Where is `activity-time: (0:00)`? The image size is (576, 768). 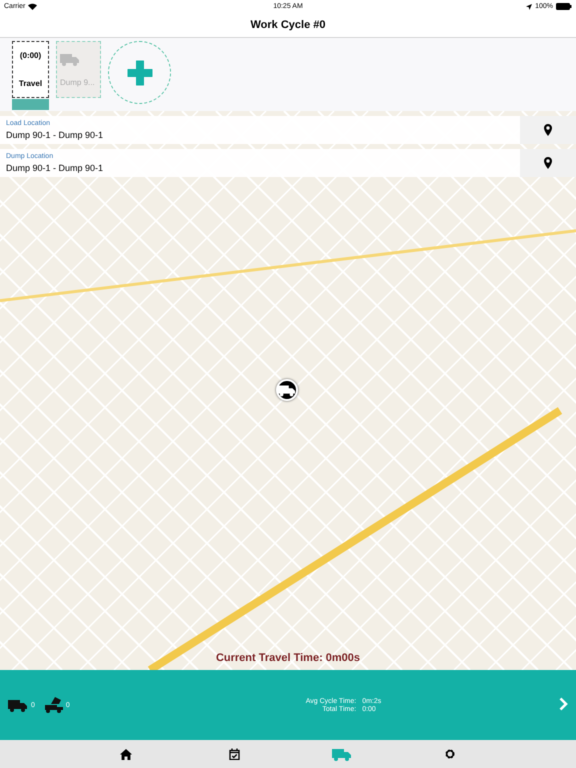
activity-time: (0:00) is located at coordinates (31, 55).